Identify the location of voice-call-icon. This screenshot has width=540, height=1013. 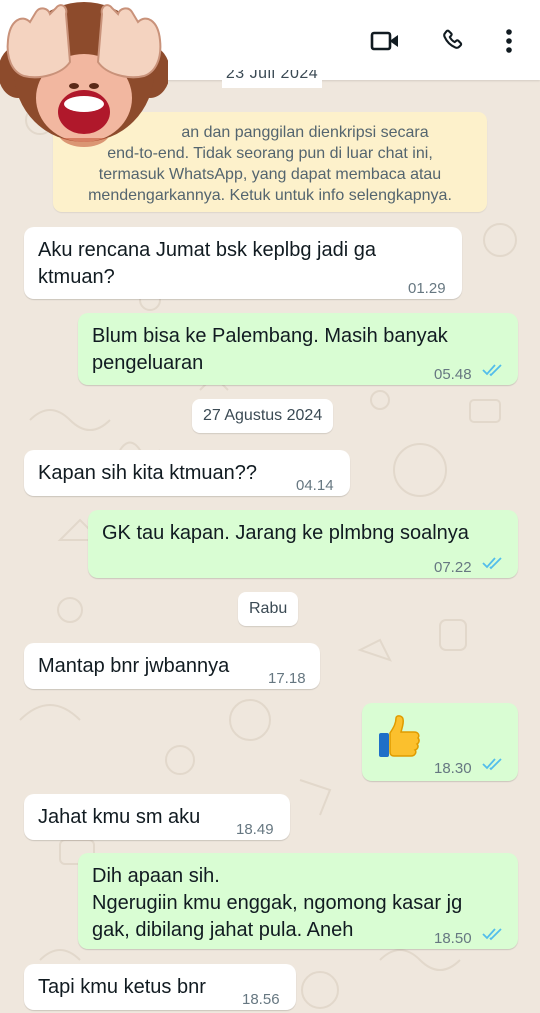
(453, 41).